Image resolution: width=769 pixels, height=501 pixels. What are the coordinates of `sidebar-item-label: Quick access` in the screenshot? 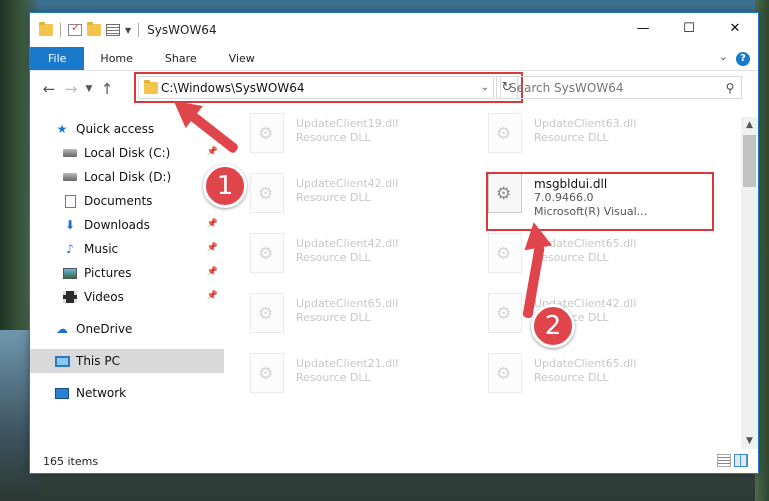 It's located at (115, 129).